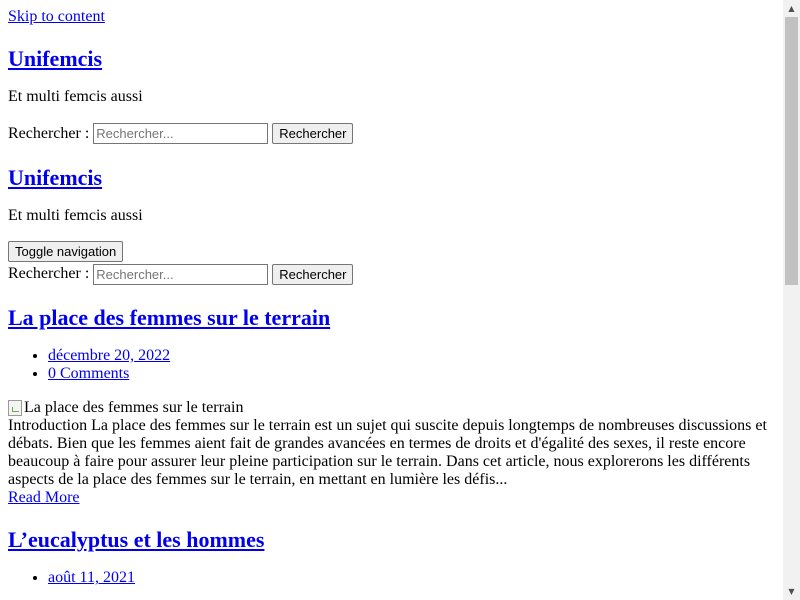 Image resolution: width=800 pixels, height=600 pixels. I want to click on search-input, so click(181, 134).